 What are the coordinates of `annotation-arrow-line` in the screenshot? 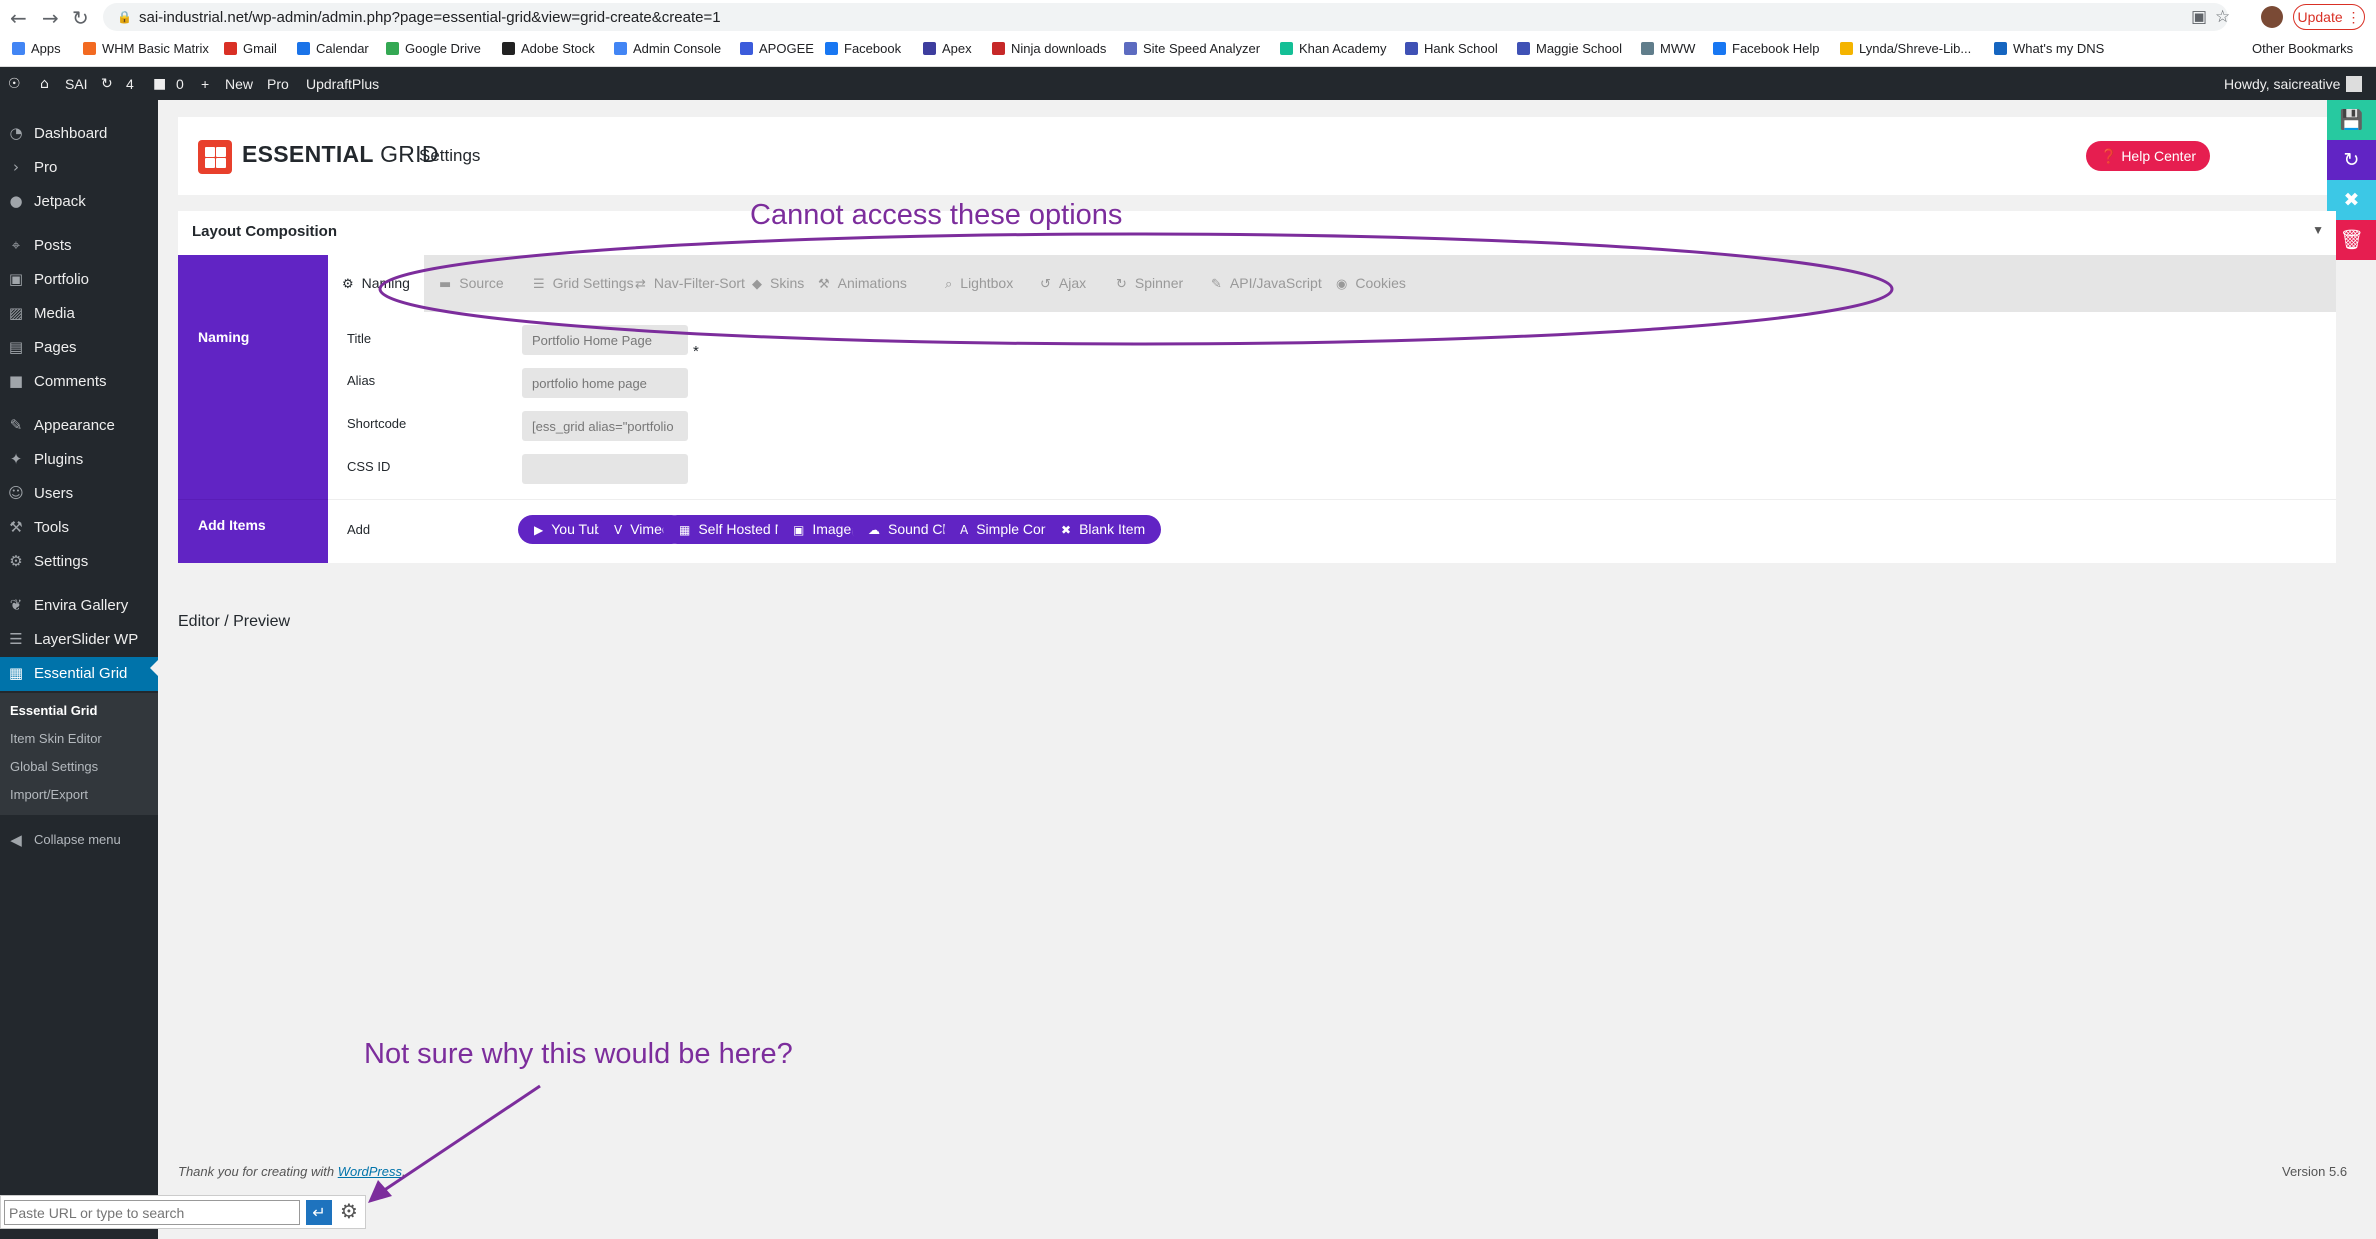 It's located at (460, 1139).